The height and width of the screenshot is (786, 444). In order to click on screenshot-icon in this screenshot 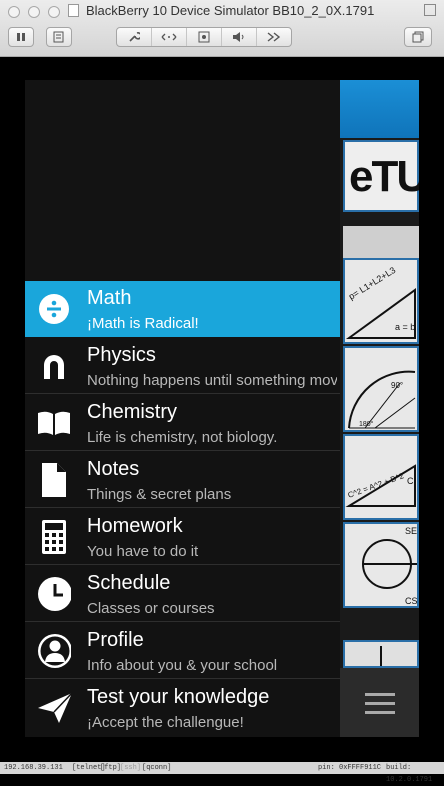, I will do `click(204, 37)`.